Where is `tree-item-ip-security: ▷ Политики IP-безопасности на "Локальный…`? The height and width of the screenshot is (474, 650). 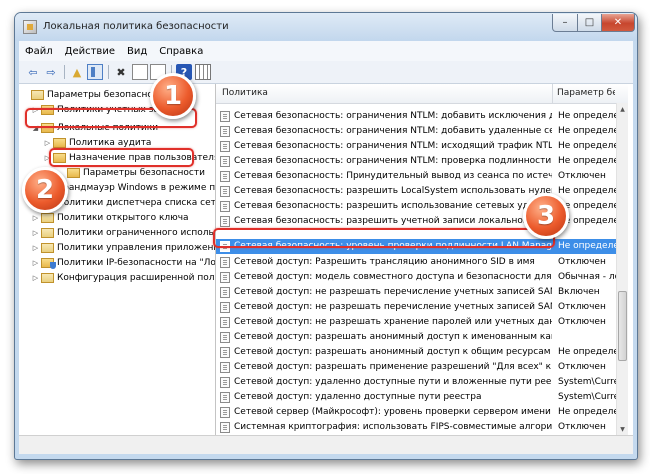 tree-item-ip-security: ▷ Политики IP-безопасности на "Локальный… is located at coordinates (123, 263).